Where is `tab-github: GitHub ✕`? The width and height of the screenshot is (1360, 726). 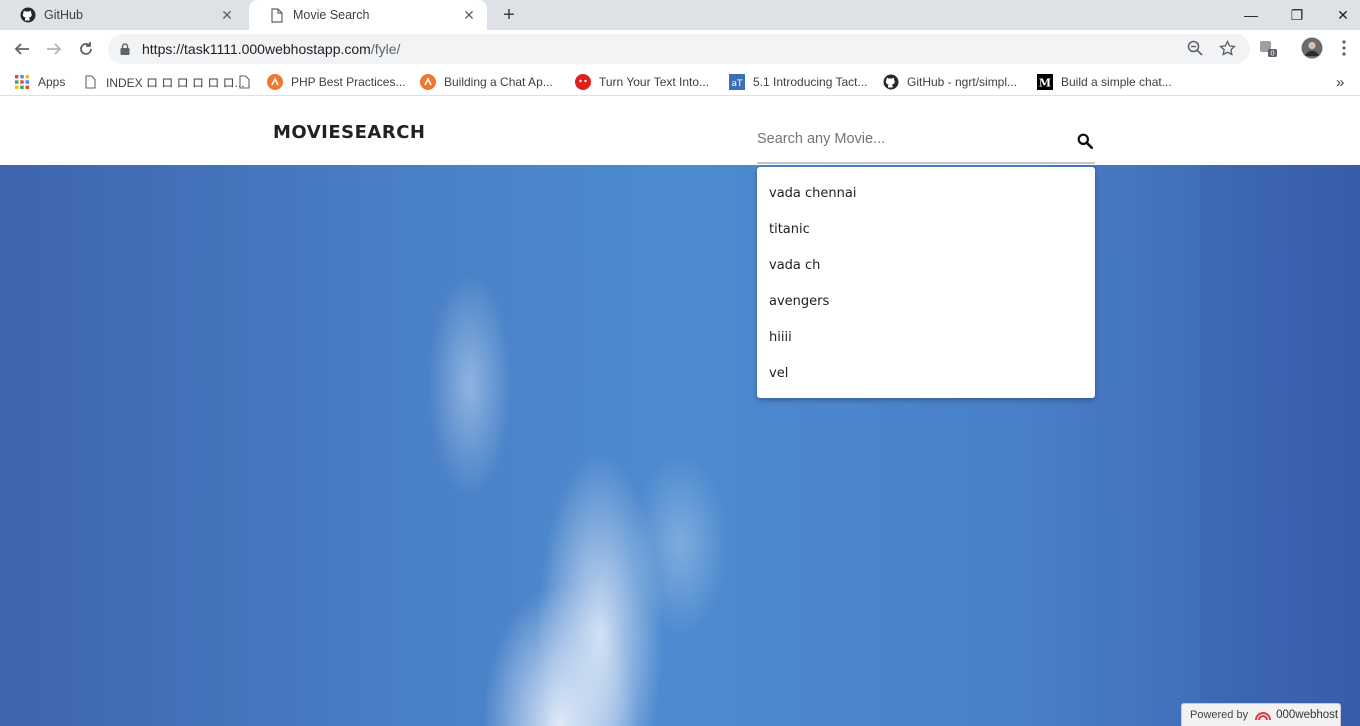 tab-github: GitHub ✕ is located at coordinates (122, 15).